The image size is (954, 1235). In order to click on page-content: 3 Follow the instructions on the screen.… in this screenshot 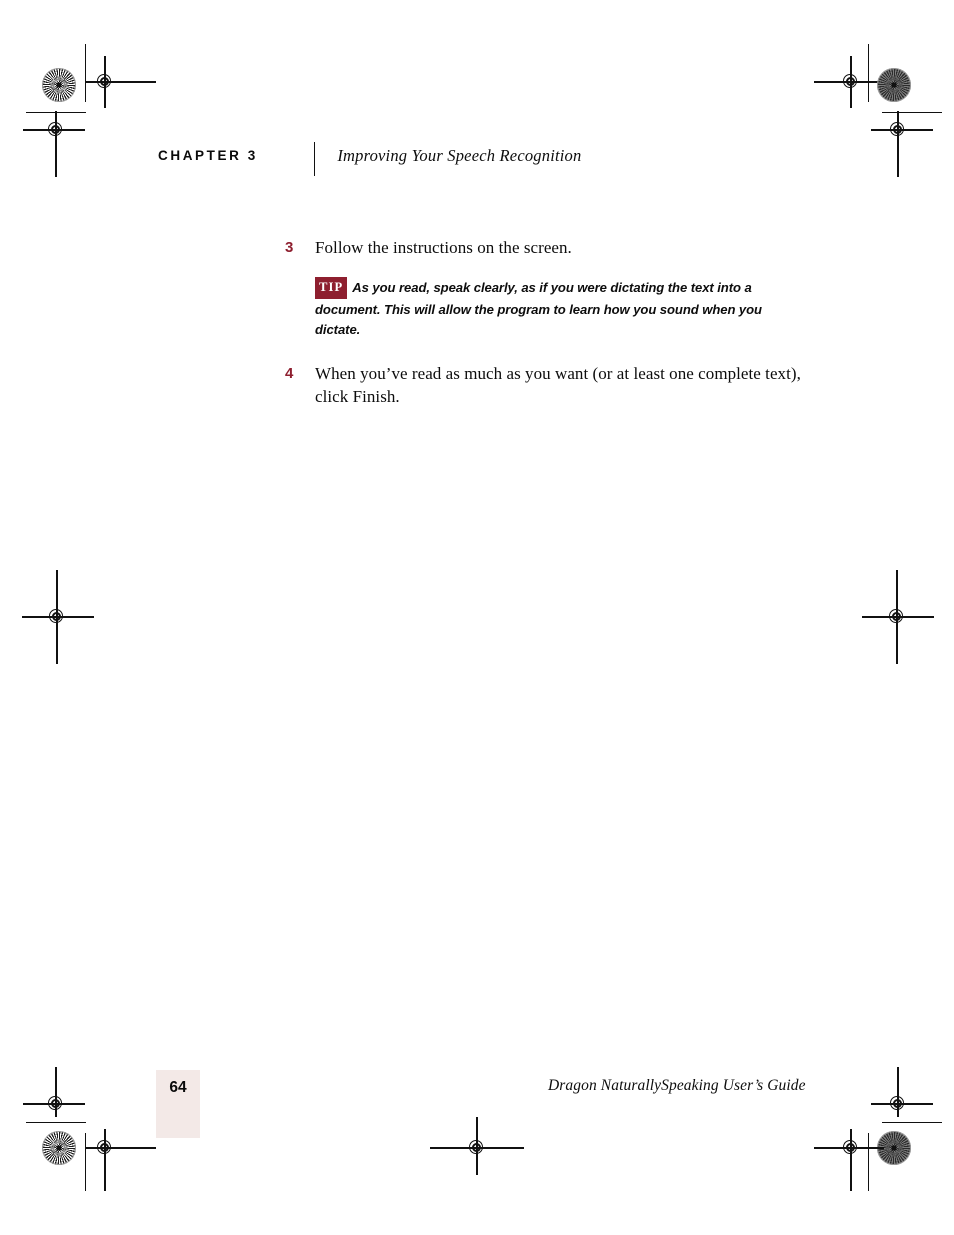, I will do `click(545, 322)`.